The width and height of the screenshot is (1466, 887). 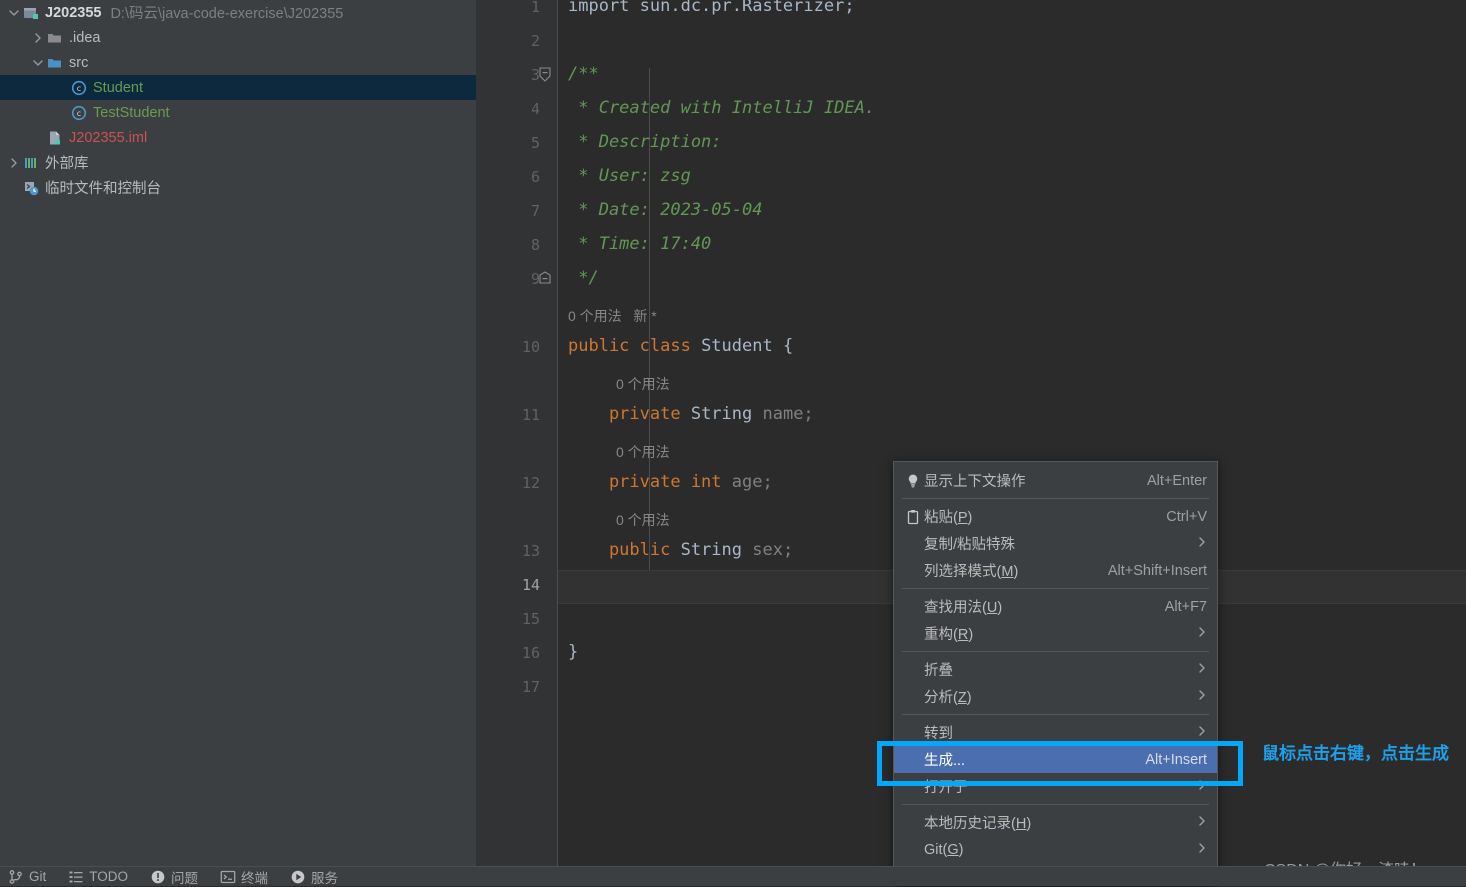 I want to click on menu-item-分析: 分析(Z), so click(x=1055, y=696).